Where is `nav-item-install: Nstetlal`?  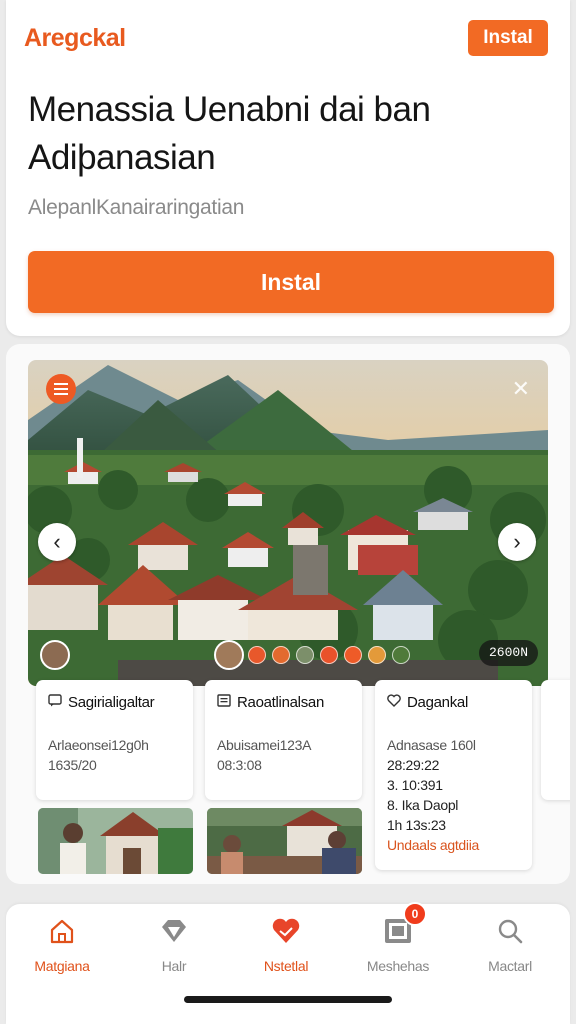 nav-item-install: Nstetlal is located at coordinates (286, 944).